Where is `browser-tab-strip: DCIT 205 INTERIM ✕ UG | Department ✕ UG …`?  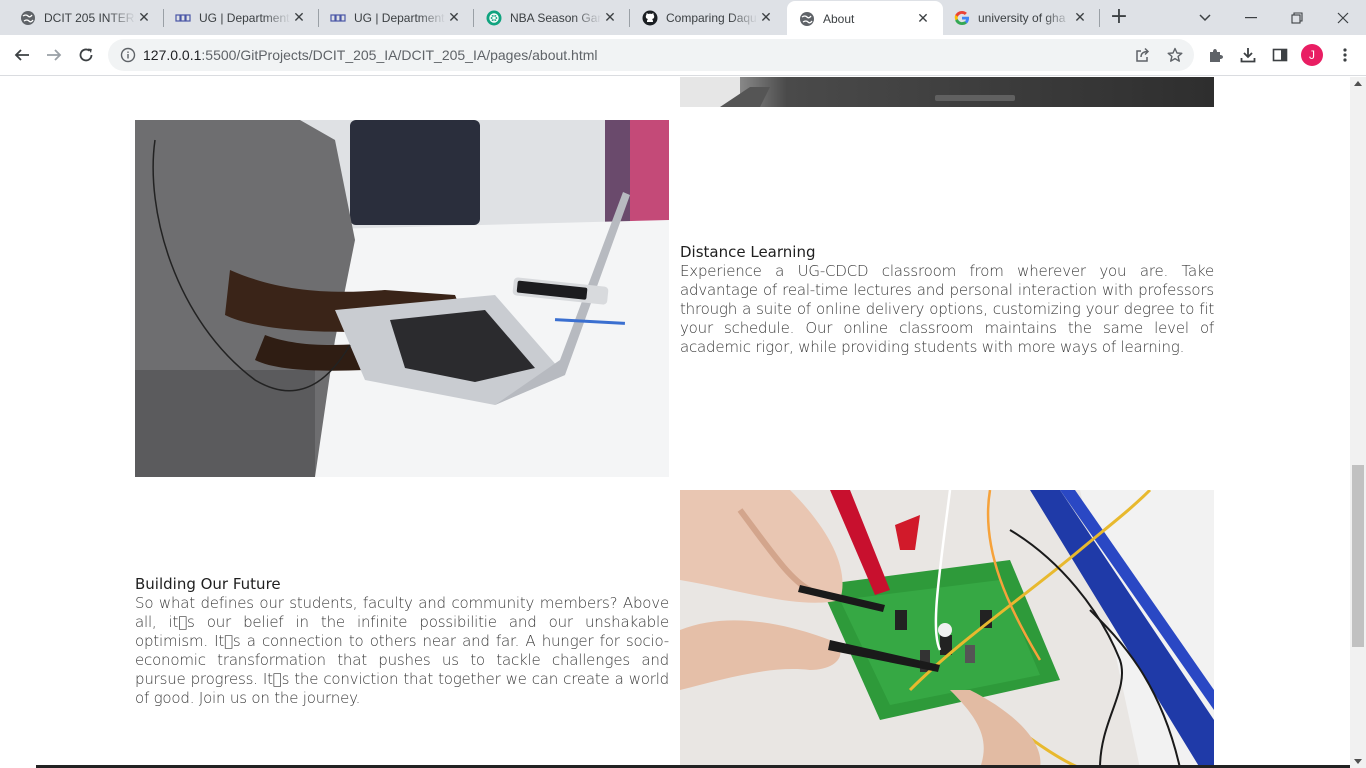 browser-tab-strip: DCIT 205 INTERIM ✕ UG | Department ✕ UG … is located at coordinates (683, 18).